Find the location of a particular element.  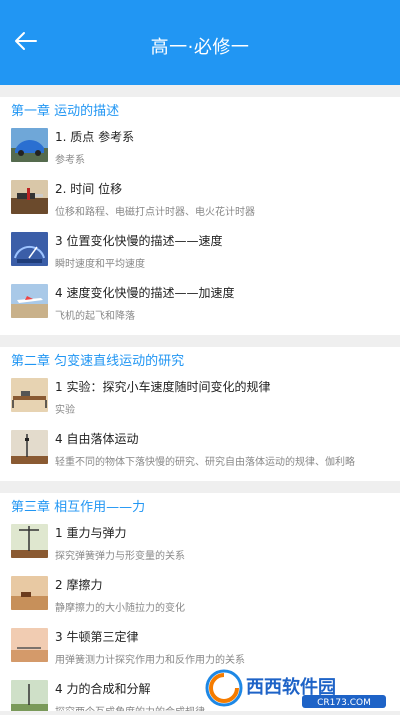

lesson-title: 2 摩擦力 is located at coordinates (78, 584).